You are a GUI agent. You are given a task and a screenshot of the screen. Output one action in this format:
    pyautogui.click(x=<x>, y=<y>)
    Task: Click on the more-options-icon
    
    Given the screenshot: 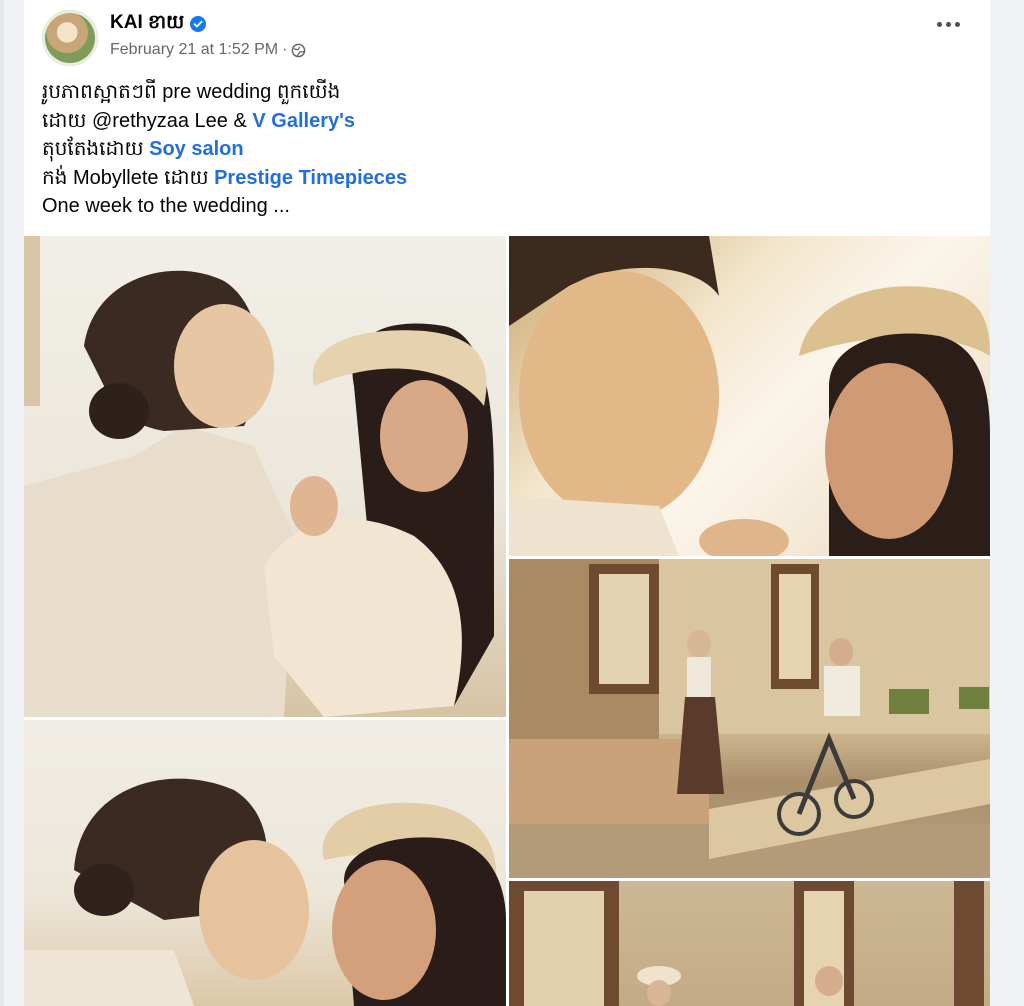 What is the action you would take?
    pyautogui.click(x=948, y=24)
    